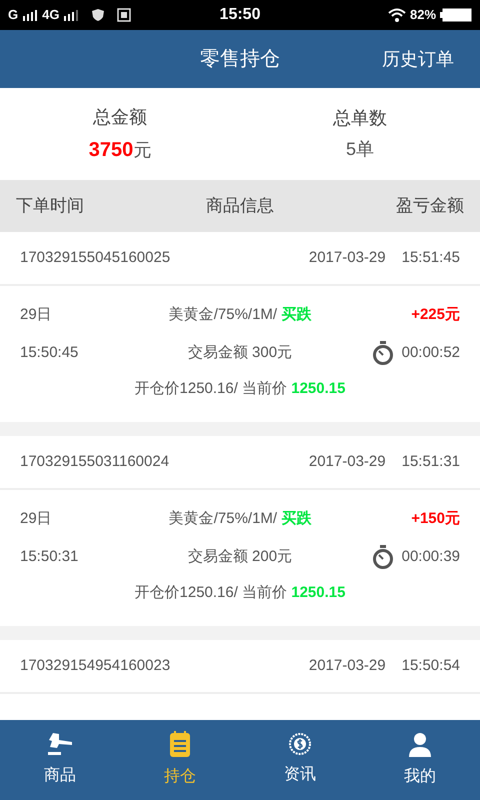 The image size is (480, 800). Describe the element at coordinates (418, 59) in the screenshot. I see `history-orders-link: 历史订单` at that location.